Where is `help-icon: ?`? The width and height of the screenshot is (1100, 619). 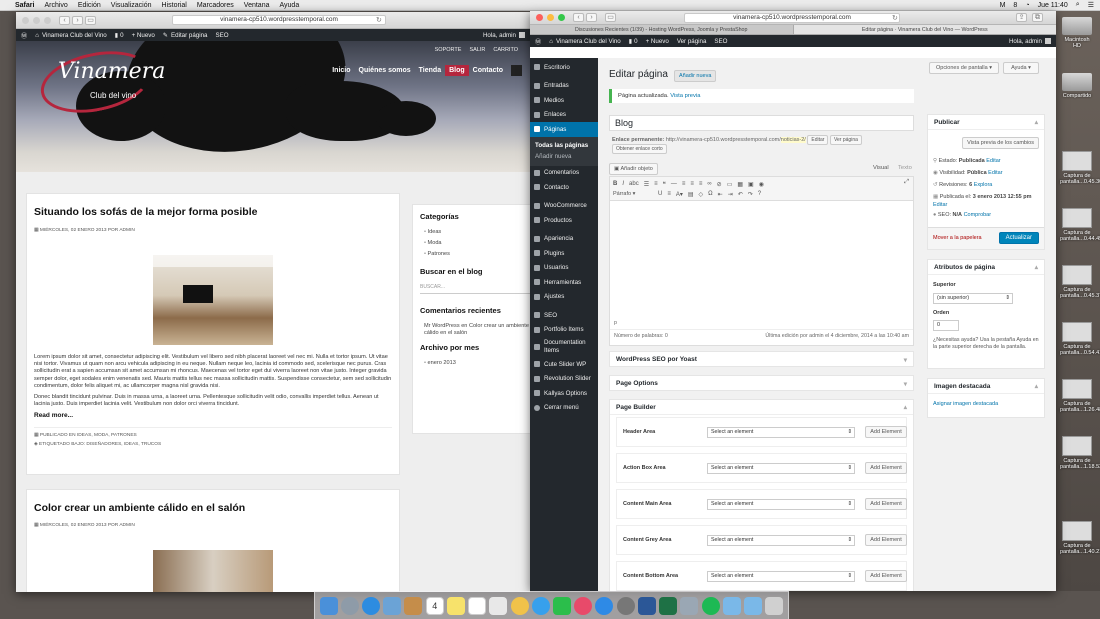
help-icon: ? is located at coordinates (759, 194).